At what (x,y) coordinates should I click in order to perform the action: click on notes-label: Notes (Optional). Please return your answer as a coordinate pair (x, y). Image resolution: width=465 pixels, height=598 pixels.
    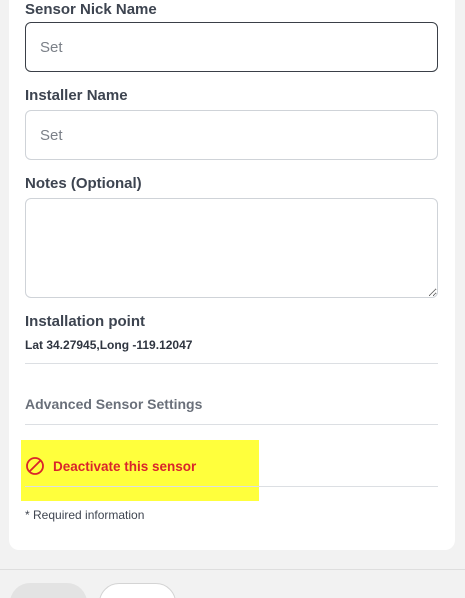
    Looking at the image, I should click on (83, 183).